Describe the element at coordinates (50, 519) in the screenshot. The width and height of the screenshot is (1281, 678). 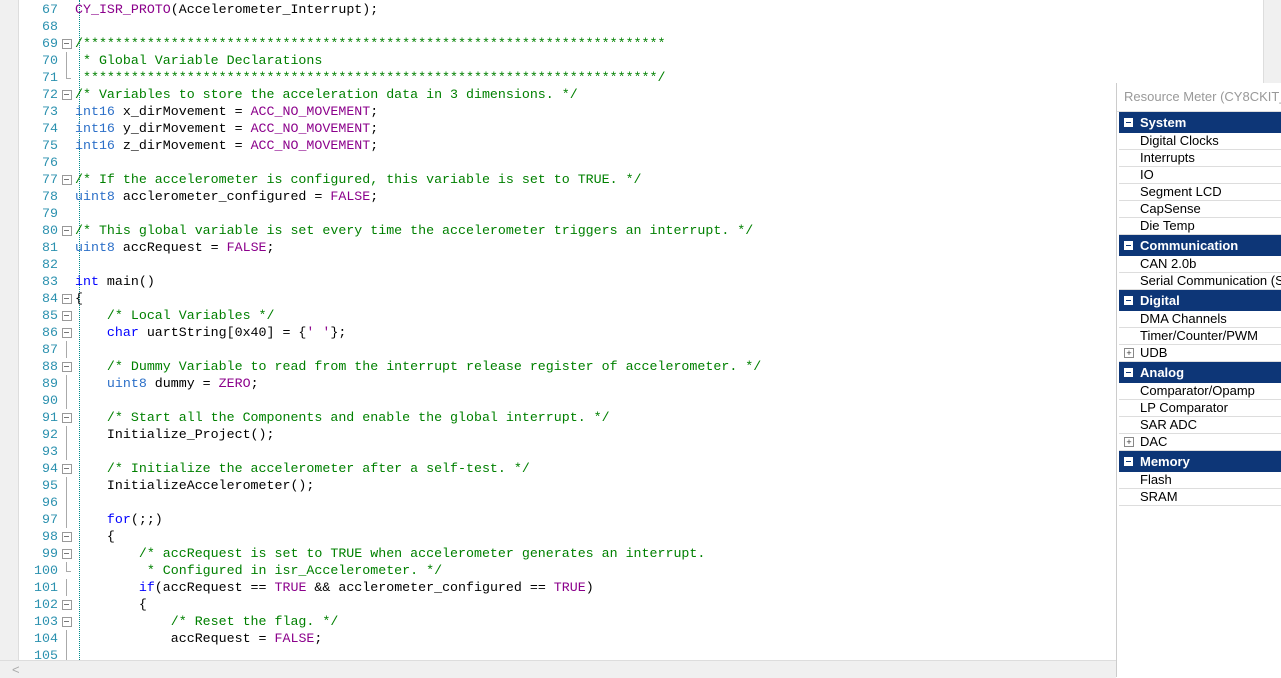
I see `line-number: 97` at that location.